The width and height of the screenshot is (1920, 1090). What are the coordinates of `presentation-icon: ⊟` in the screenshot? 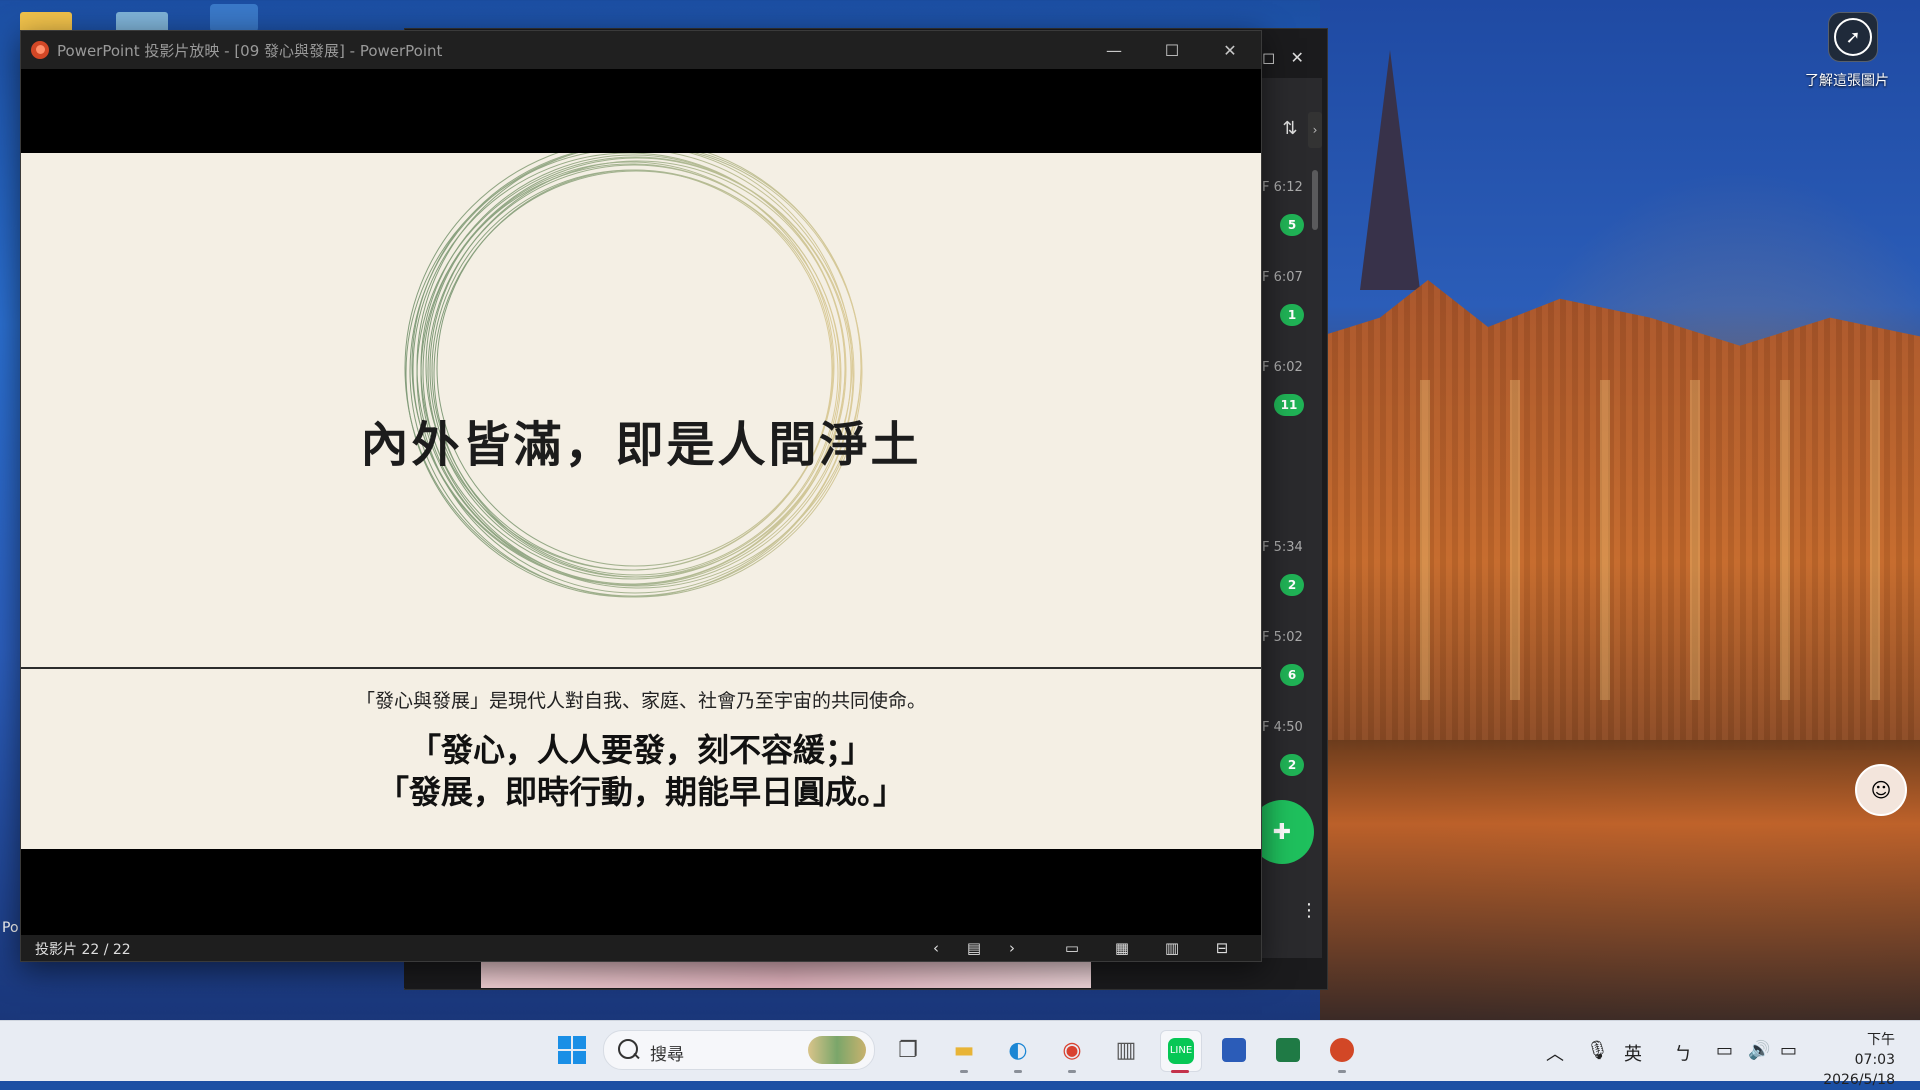 It's located at (1222, 948).